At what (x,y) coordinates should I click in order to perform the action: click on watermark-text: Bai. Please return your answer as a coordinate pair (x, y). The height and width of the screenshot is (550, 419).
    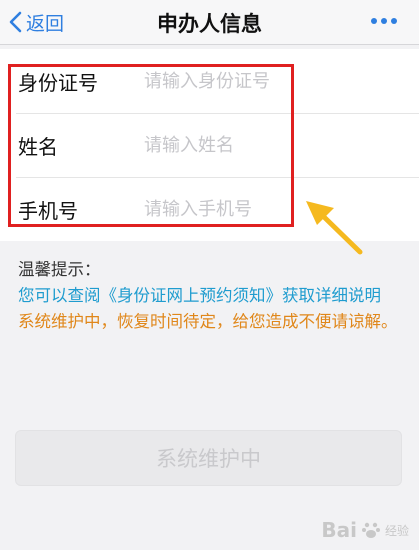
    Looking at the image, I should click on (339, 530).